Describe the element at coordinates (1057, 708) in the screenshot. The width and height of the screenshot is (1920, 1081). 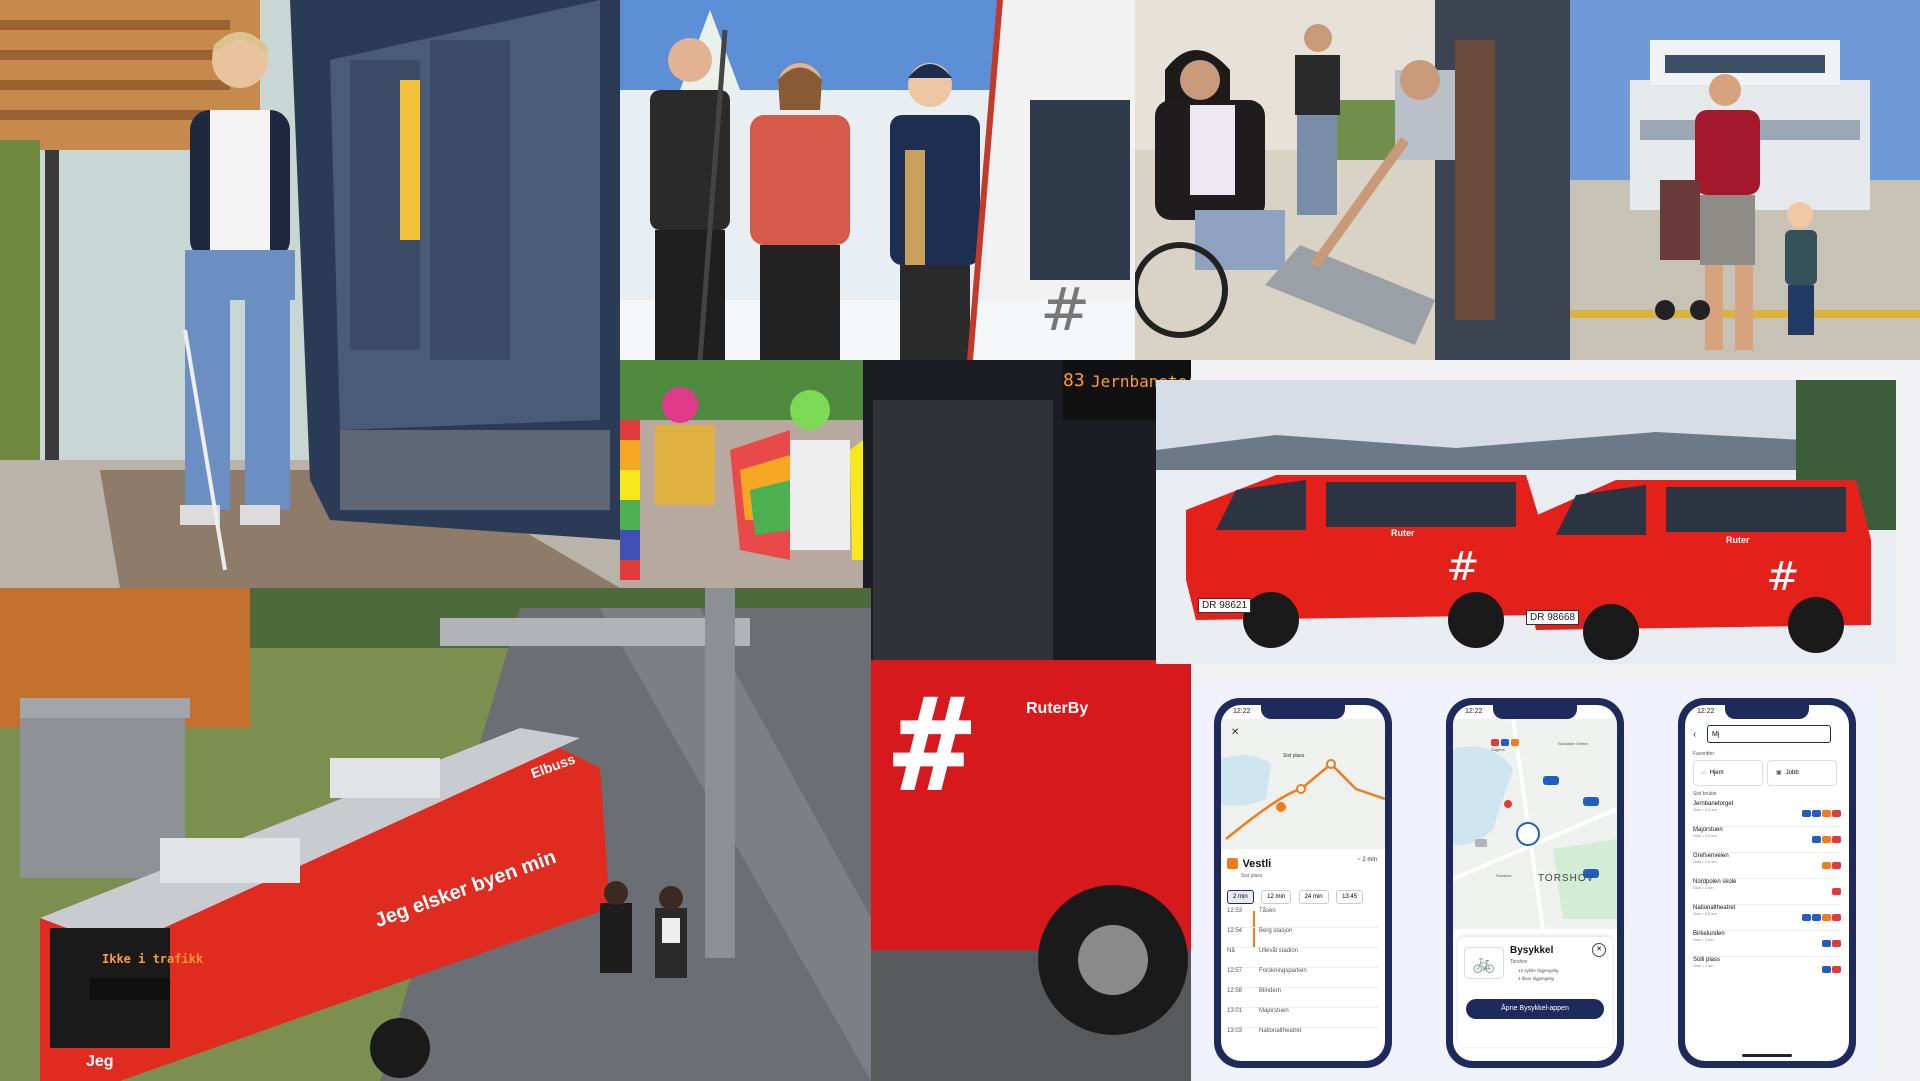
I see `bus-brand-text: RuterBy` at that location.